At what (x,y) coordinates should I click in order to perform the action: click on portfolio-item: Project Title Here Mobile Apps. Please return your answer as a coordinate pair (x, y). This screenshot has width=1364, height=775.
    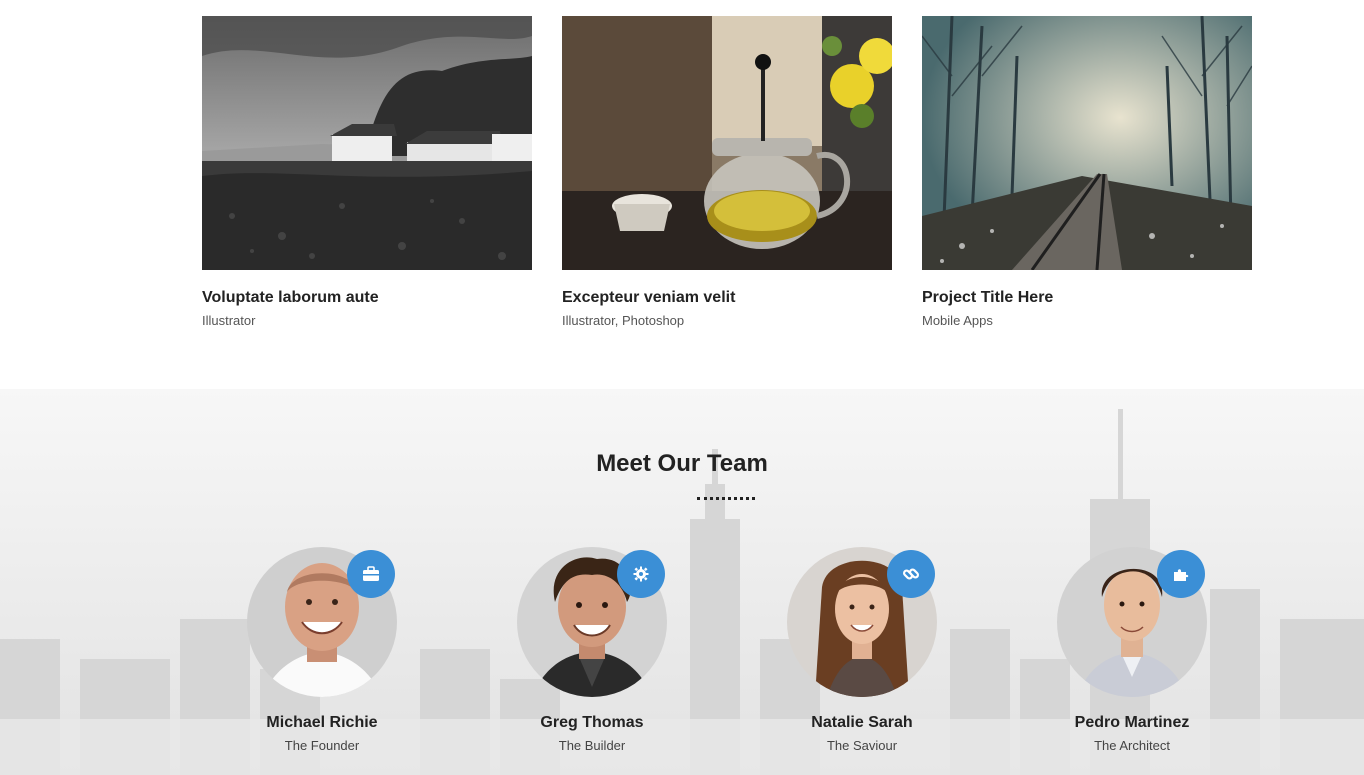
    Looking at the image, I should click on (1087, 172).